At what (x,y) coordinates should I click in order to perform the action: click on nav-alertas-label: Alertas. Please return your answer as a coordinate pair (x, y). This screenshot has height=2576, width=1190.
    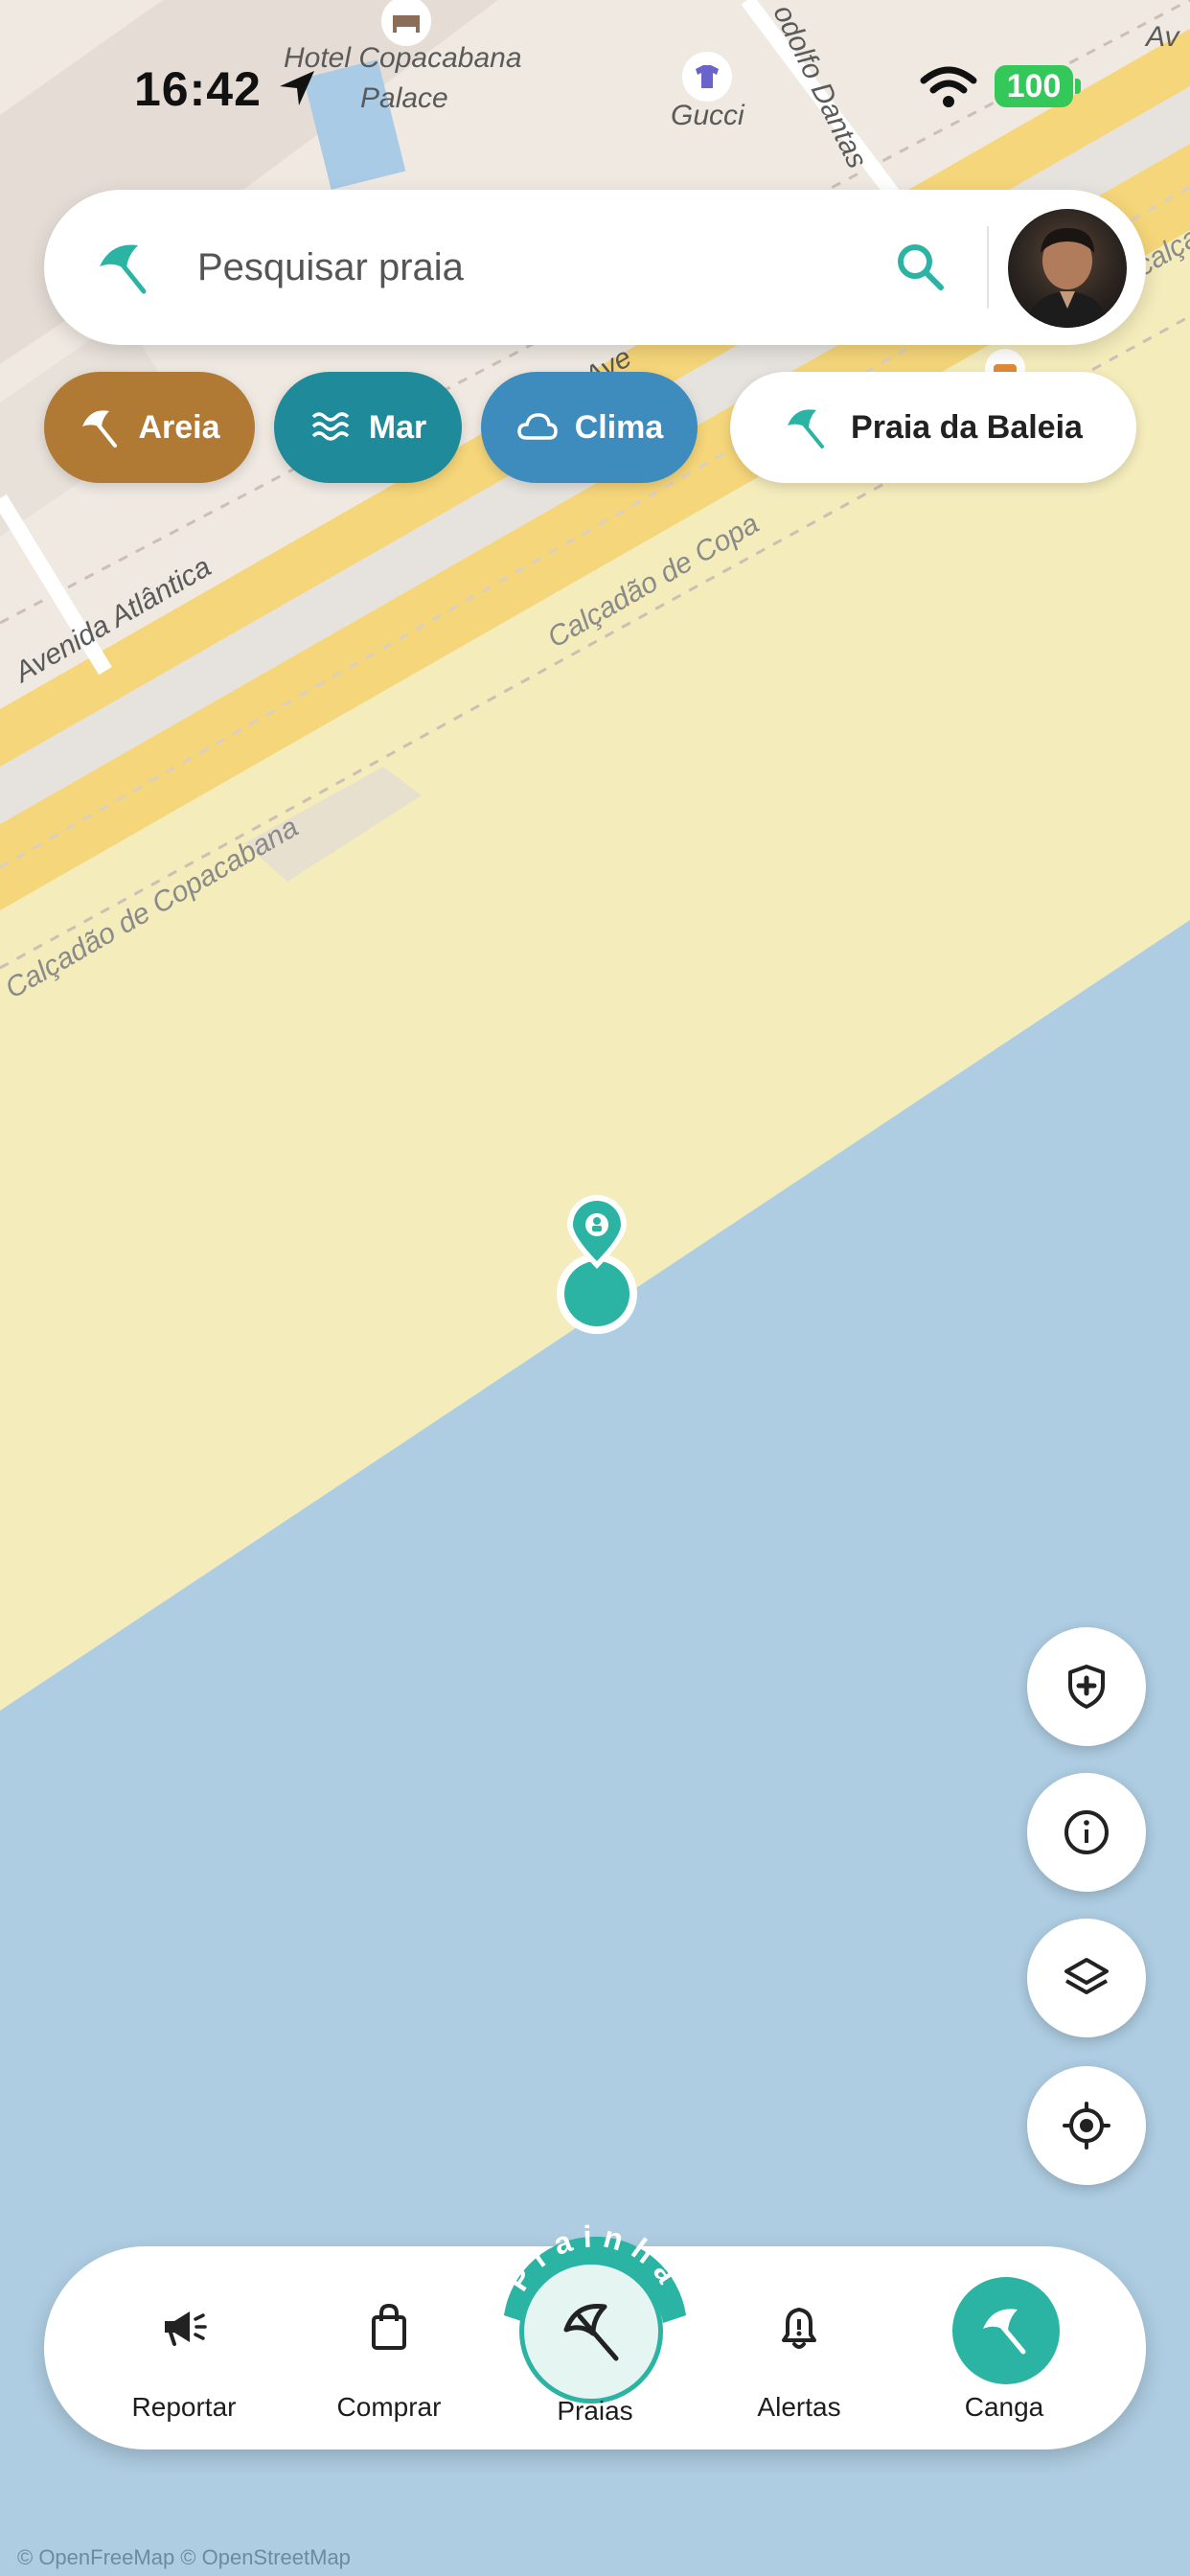
    Looking at the image, I should click on (799, 2407).